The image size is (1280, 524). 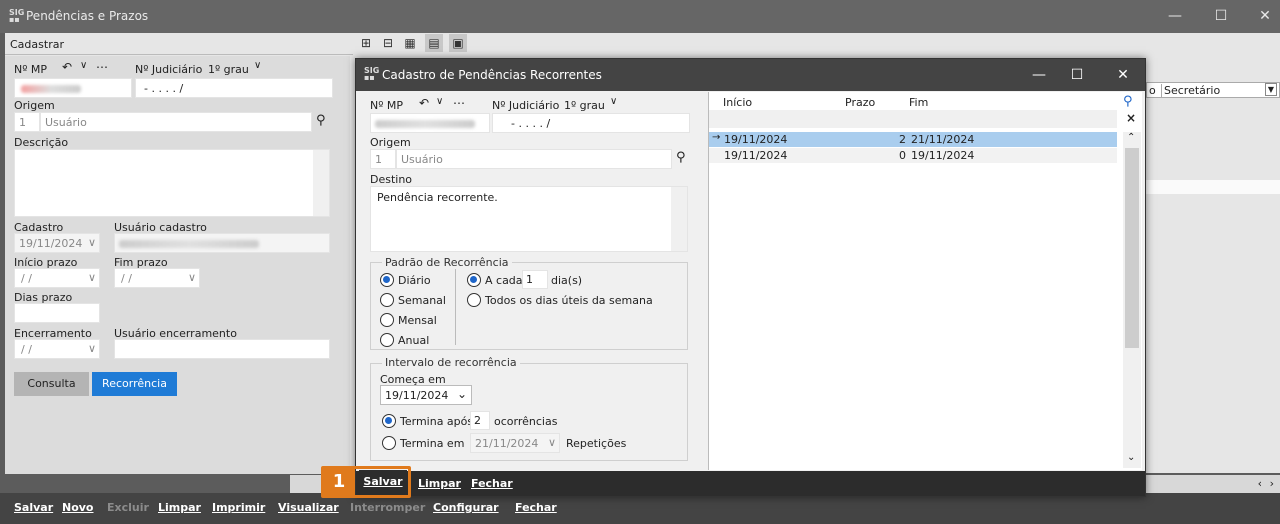 What do you see at coordinates (918, 102) in the screenshot?
I see `grid-col-fim: Fim` at bounding box center [918, 102].